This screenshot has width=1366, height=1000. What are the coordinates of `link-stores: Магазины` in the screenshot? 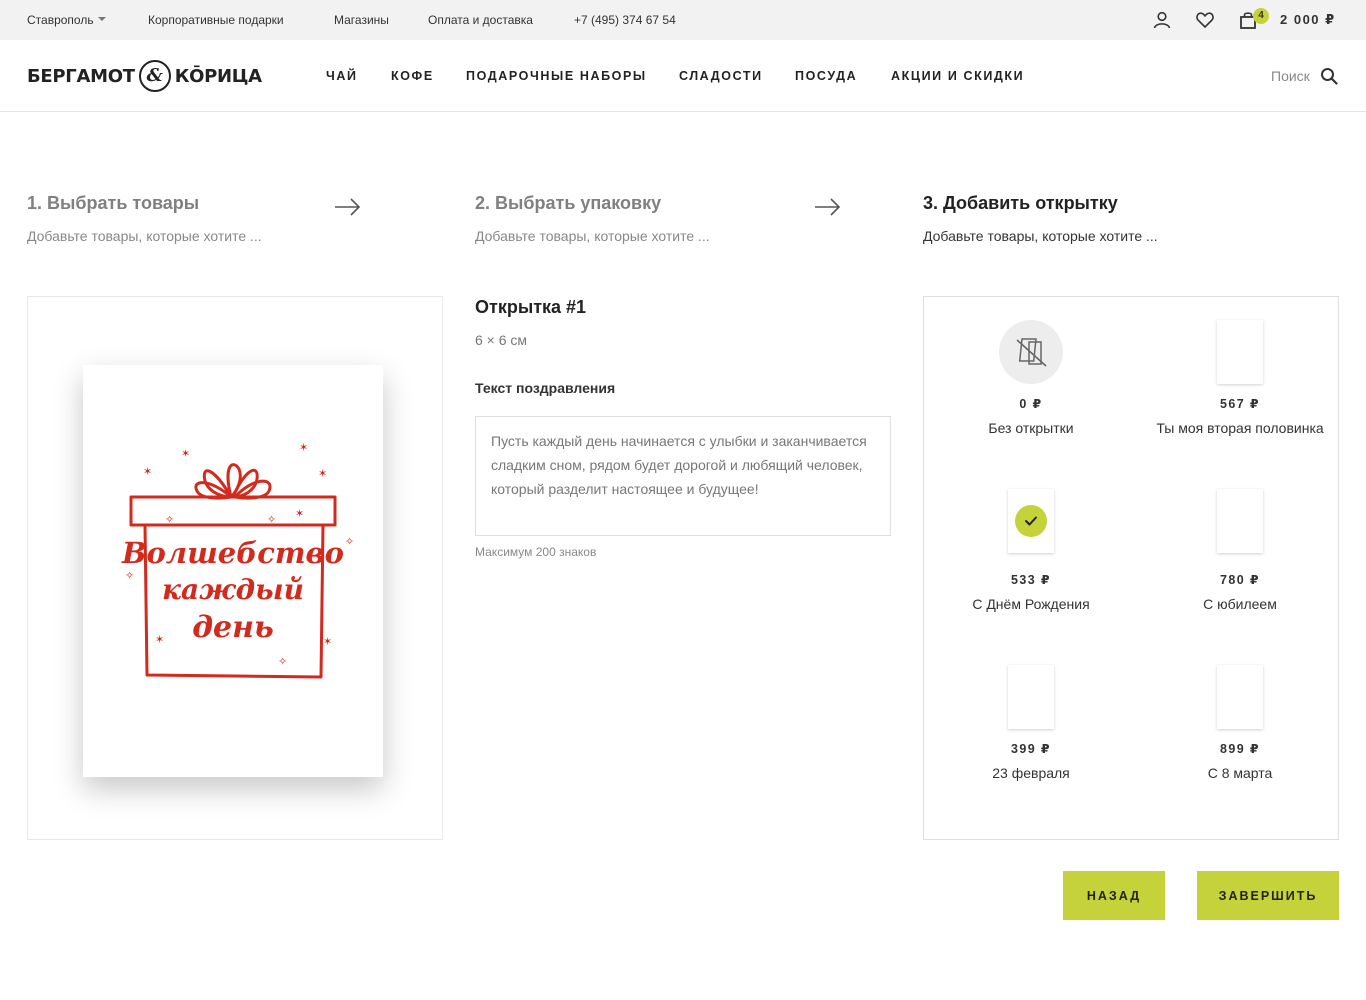 It's located at (361, 20).